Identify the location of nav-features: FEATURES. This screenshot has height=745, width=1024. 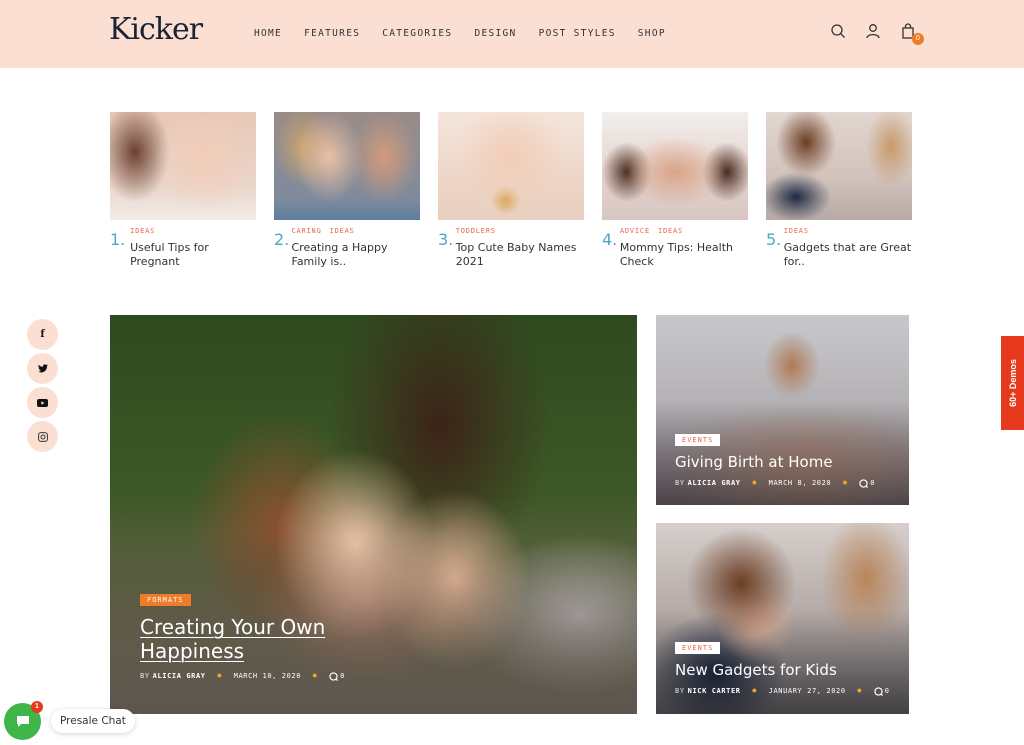
(332, 33).